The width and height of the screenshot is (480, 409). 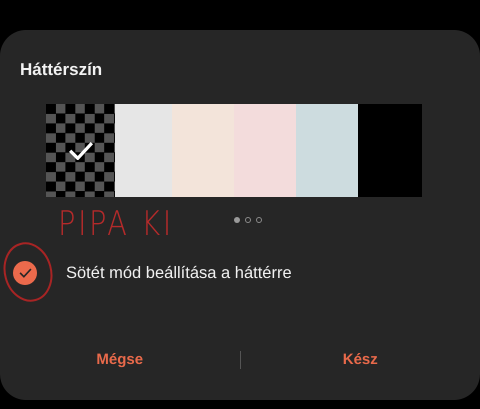 I want to click on dialog-title: Háttérszín, so click(x=62, y=70).